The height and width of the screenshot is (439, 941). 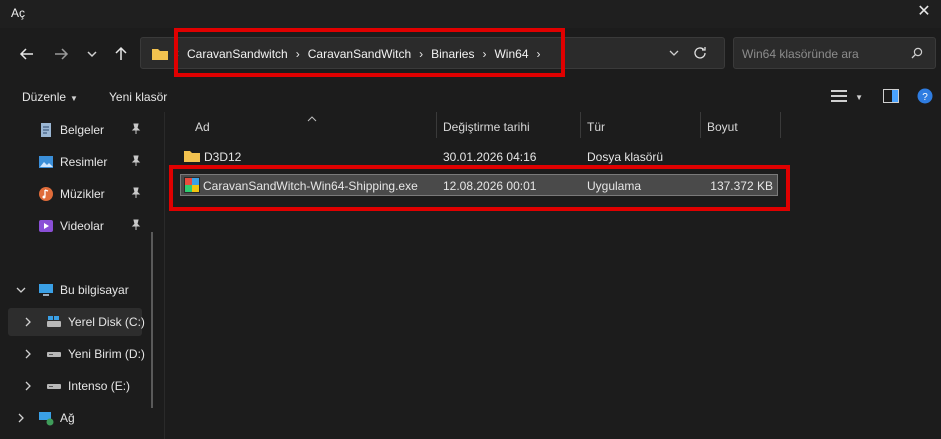 I want to click on music-icon, so click(x=46, y=194).